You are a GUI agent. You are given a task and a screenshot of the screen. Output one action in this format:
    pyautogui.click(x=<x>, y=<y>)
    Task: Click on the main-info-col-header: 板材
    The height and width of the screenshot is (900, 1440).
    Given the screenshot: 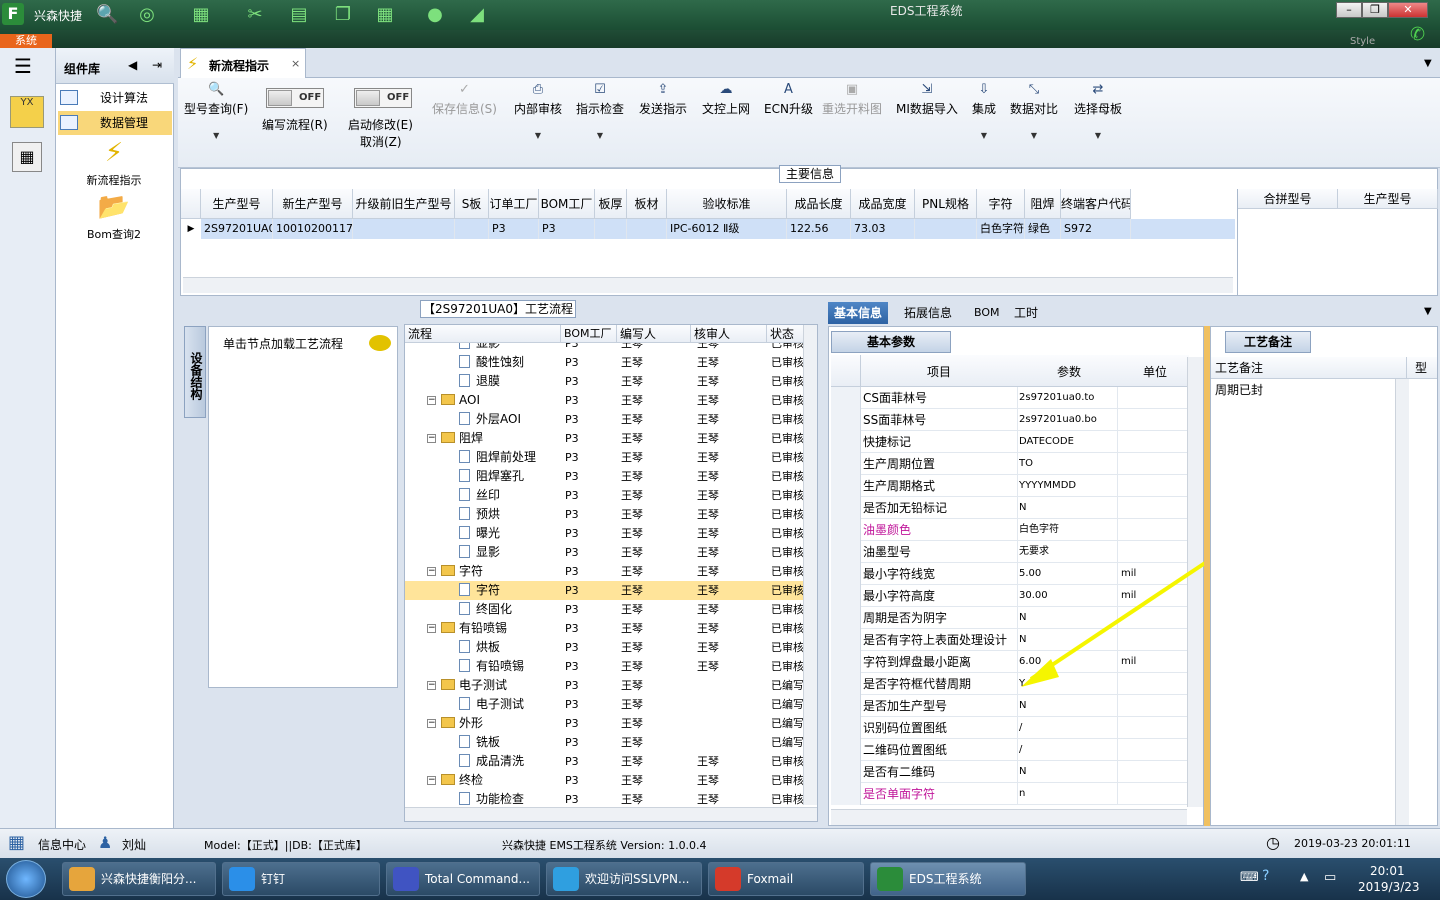 What is the action you would take?
    pyautogui.click(x=647, y=204)
    